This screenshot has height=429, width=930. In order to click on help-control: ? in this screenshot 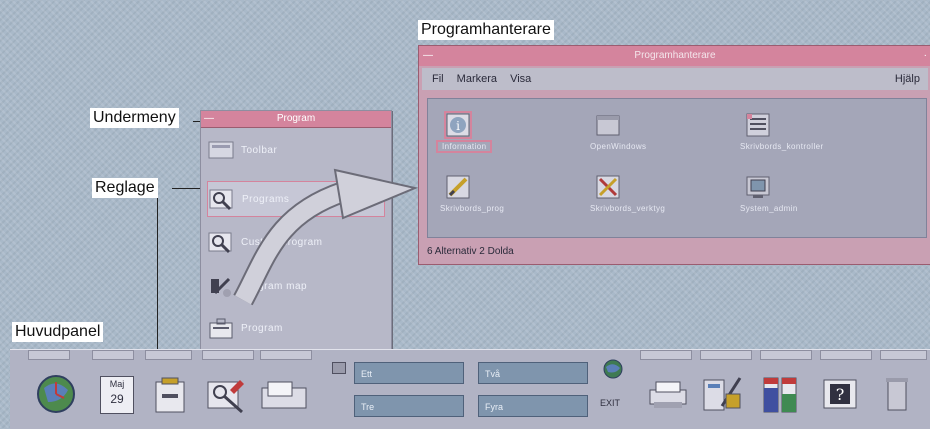, I will do `click(840, 396)`.